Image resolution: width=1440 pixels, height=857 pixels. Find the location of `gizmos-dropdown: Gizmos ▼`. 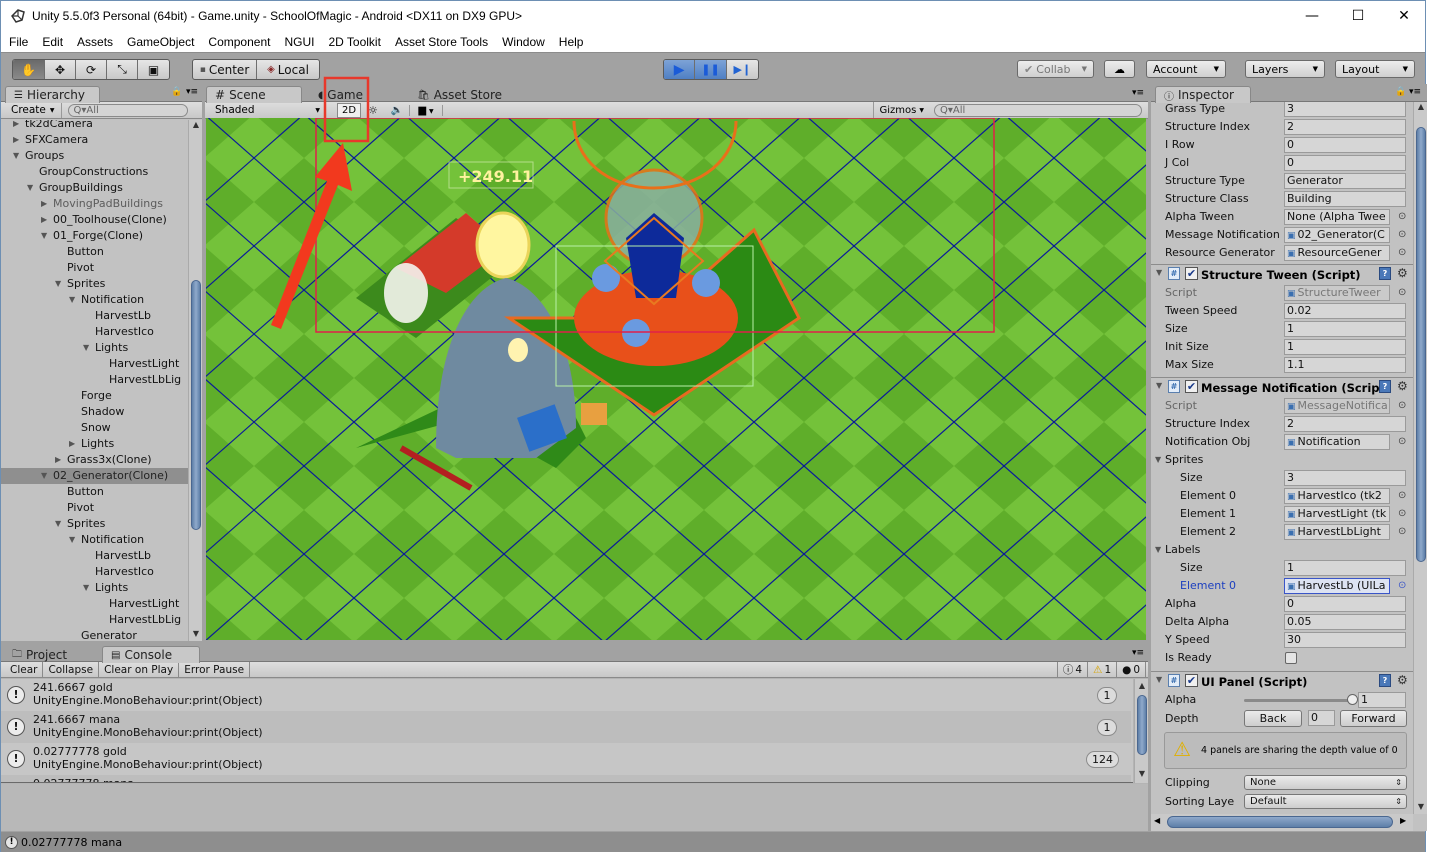

gizmos-dropdown: Gizmos ▼ is located at coordinates (901, 110).